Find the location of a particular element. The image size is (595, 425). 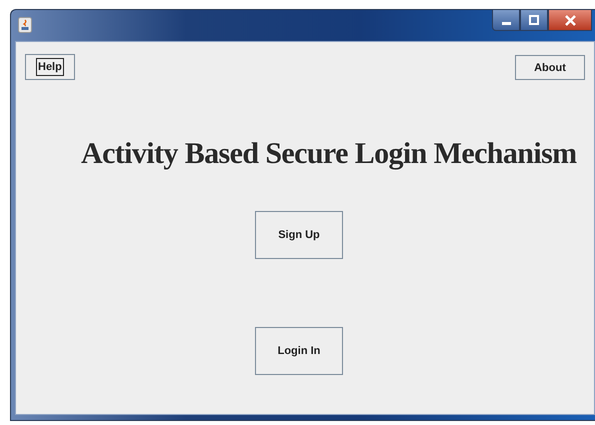

minimize-button is located at coordinates (506, 20).